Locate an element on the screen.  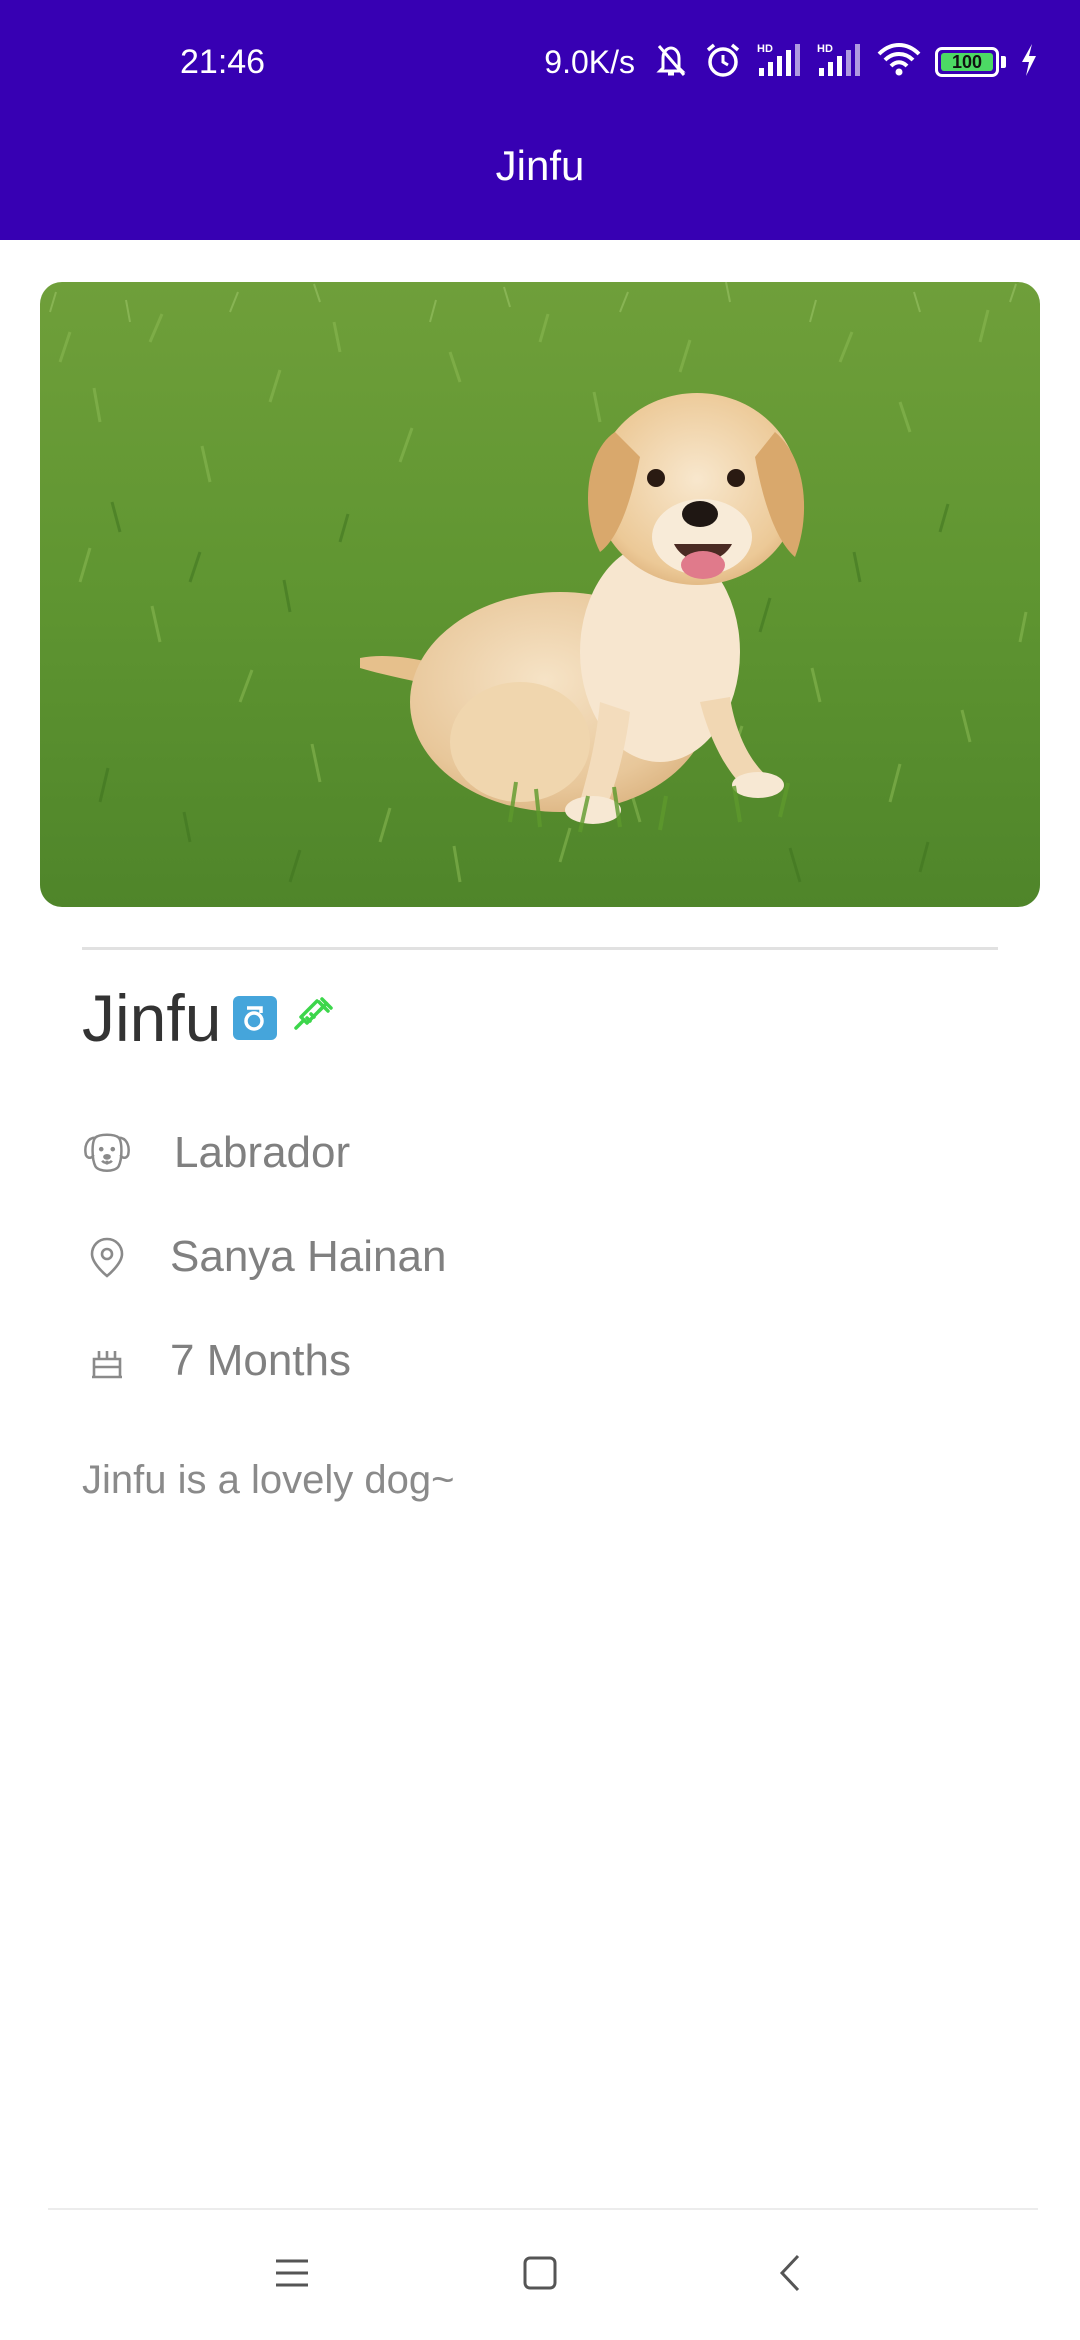
app-bar: 21:46 9.0K/s HD HD 100 Jinfu is located at coordinates (540, 120).